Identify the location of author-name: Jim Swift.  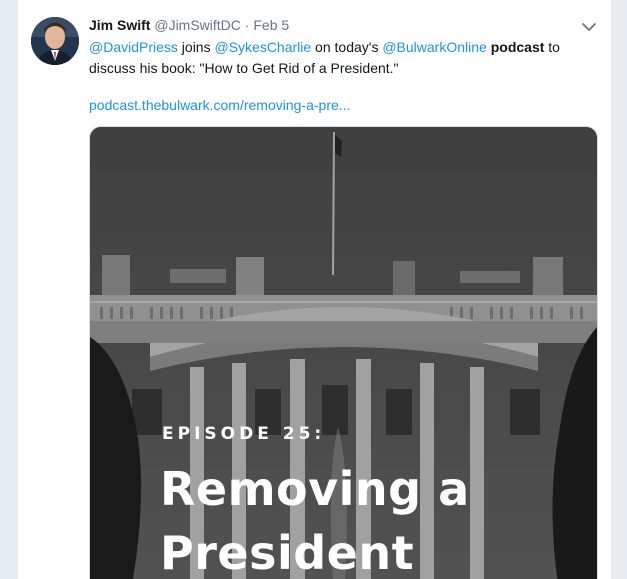
(119, 25).